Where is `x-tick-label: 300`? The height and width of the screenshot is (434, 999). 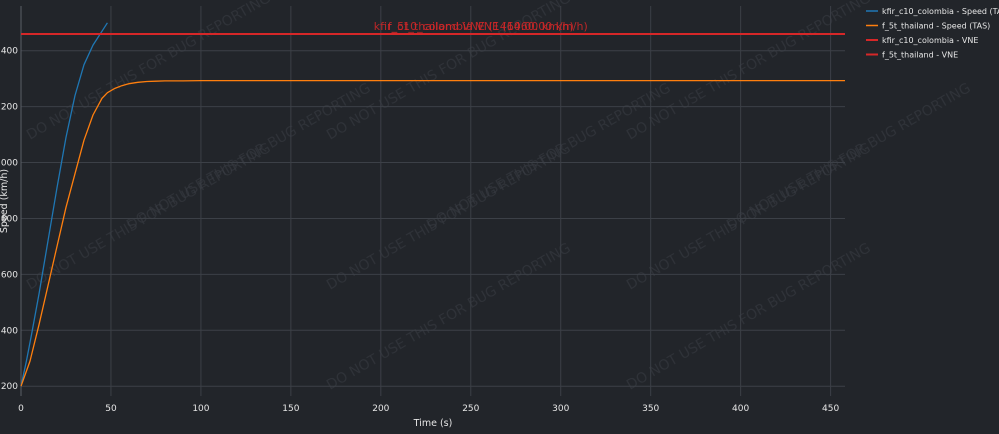
x-tick-label: 300 is located at coordinates (560, 409).